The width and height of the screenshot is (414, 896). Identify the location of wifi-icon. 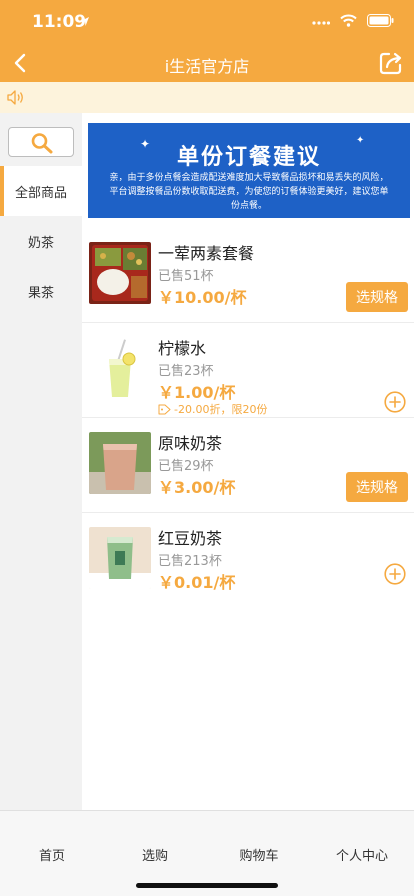
(348, 20).